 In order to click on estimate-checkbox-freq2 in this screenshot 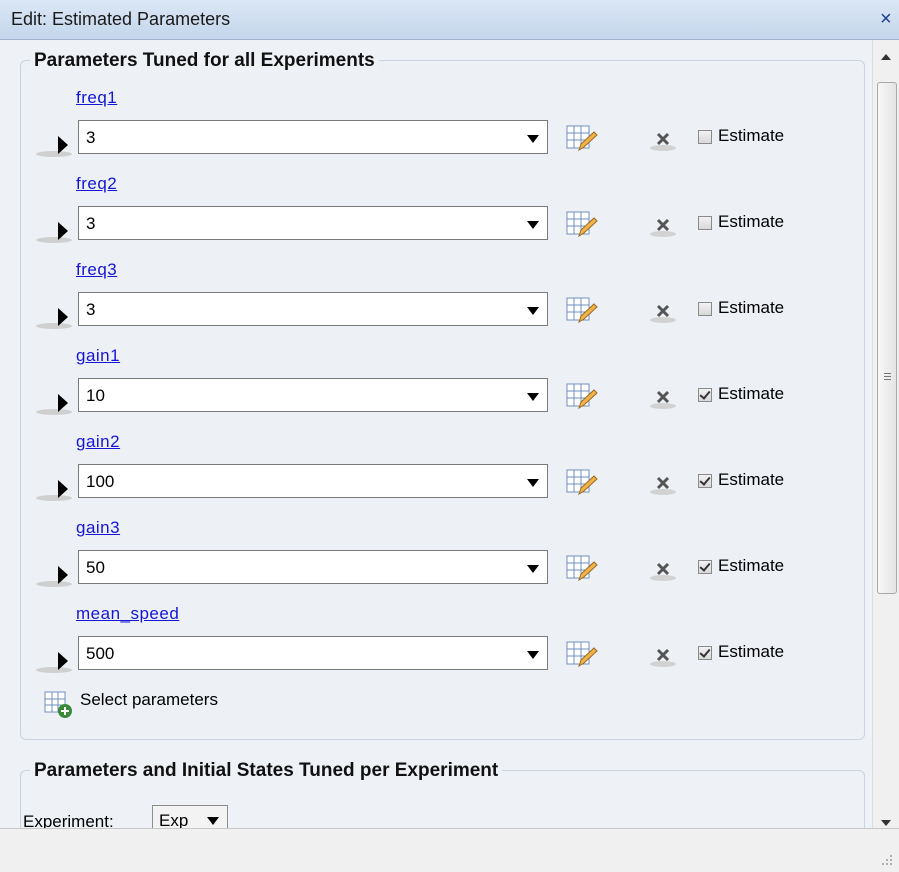, I will do `click(705, 223)`.